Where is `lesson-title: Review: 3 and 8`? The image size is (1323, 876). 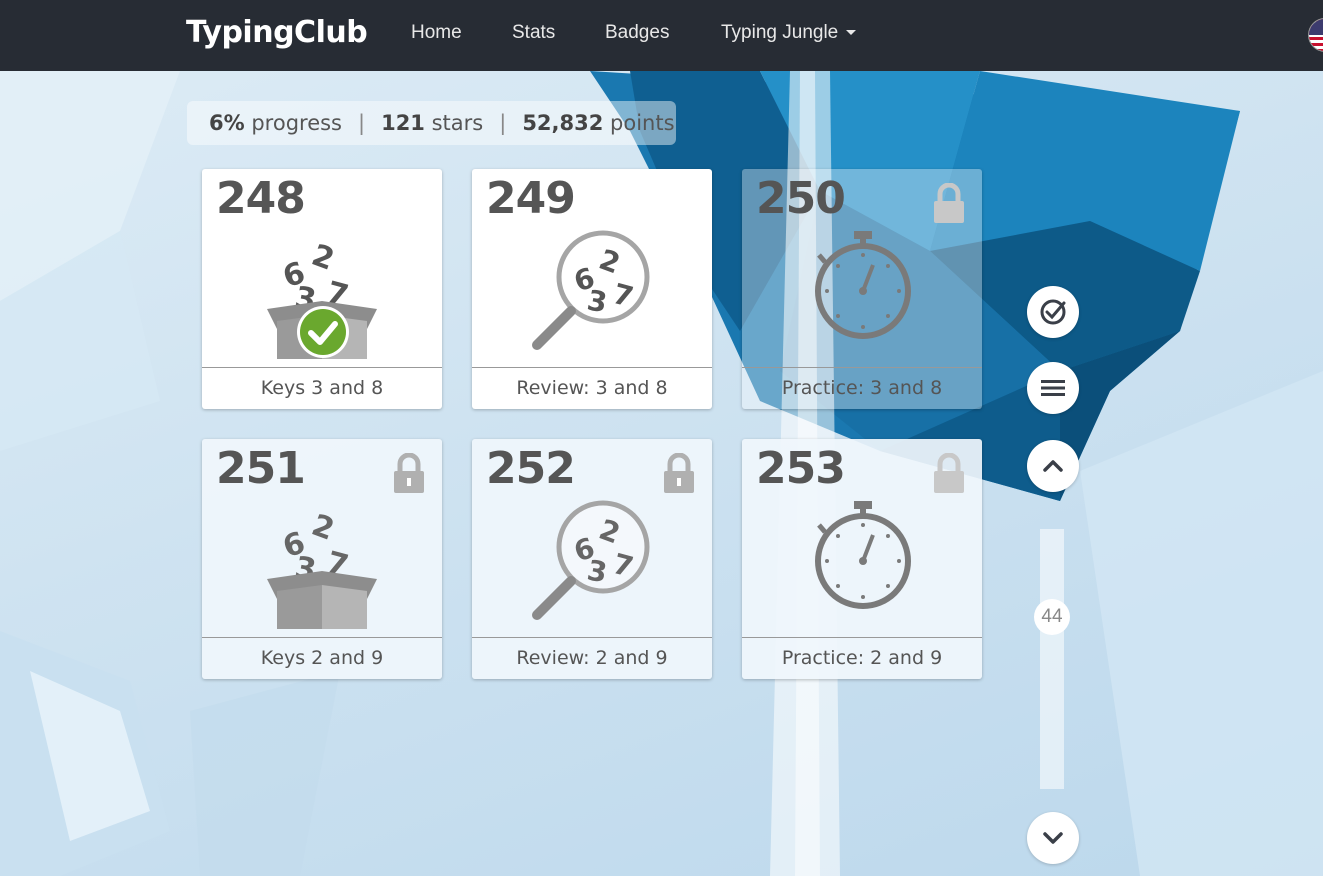 lesson-title: Review: 3 and 8 is located at coordinates (592, 388).